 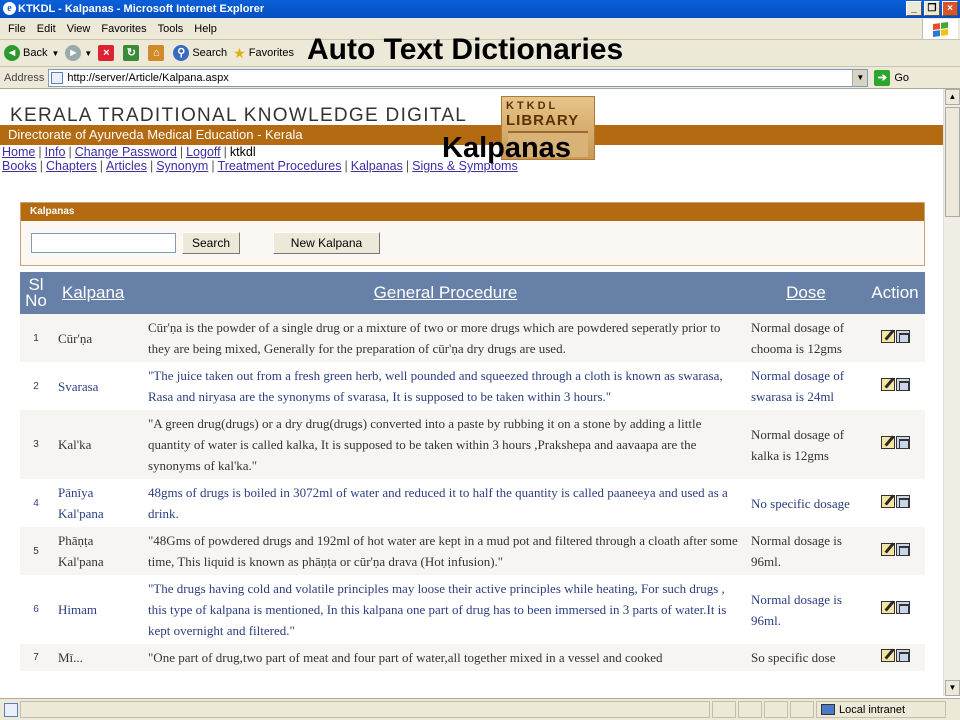 I want to click on search-input, so click(x=103, y=243).